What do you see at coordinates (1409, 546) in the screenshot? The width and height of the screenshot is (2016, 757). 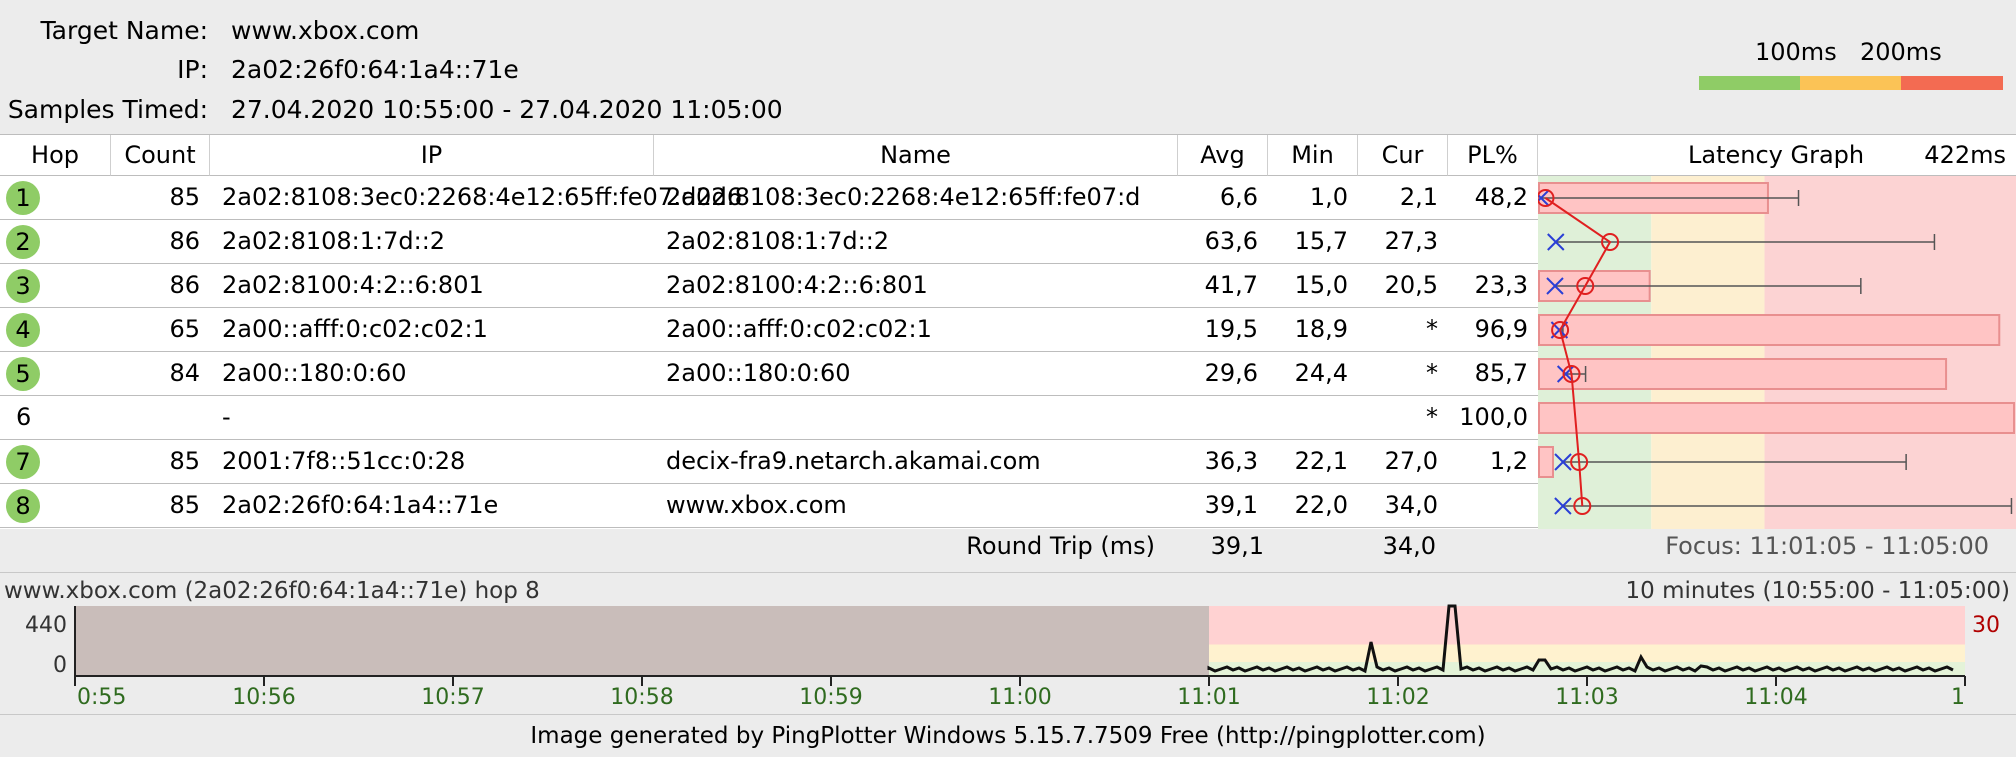 I see `round-trip-cur: 34,0` at bounding box center [1409, 546].